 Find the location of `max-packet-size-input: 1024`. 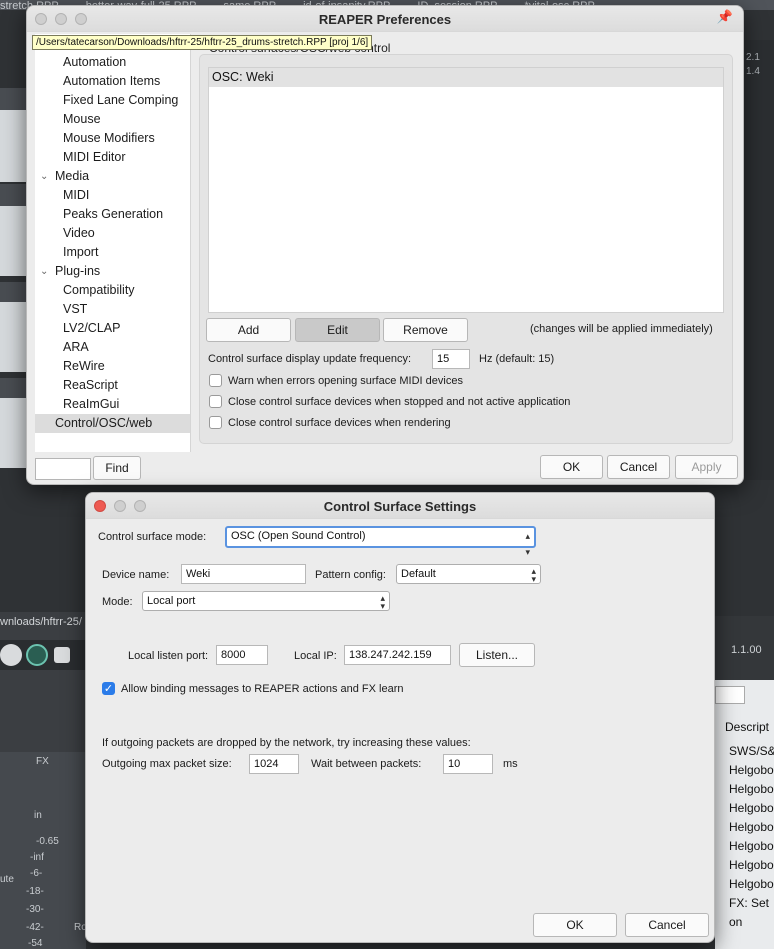

max-packet-size-input: 1024 is located at coordinates (274, 764).